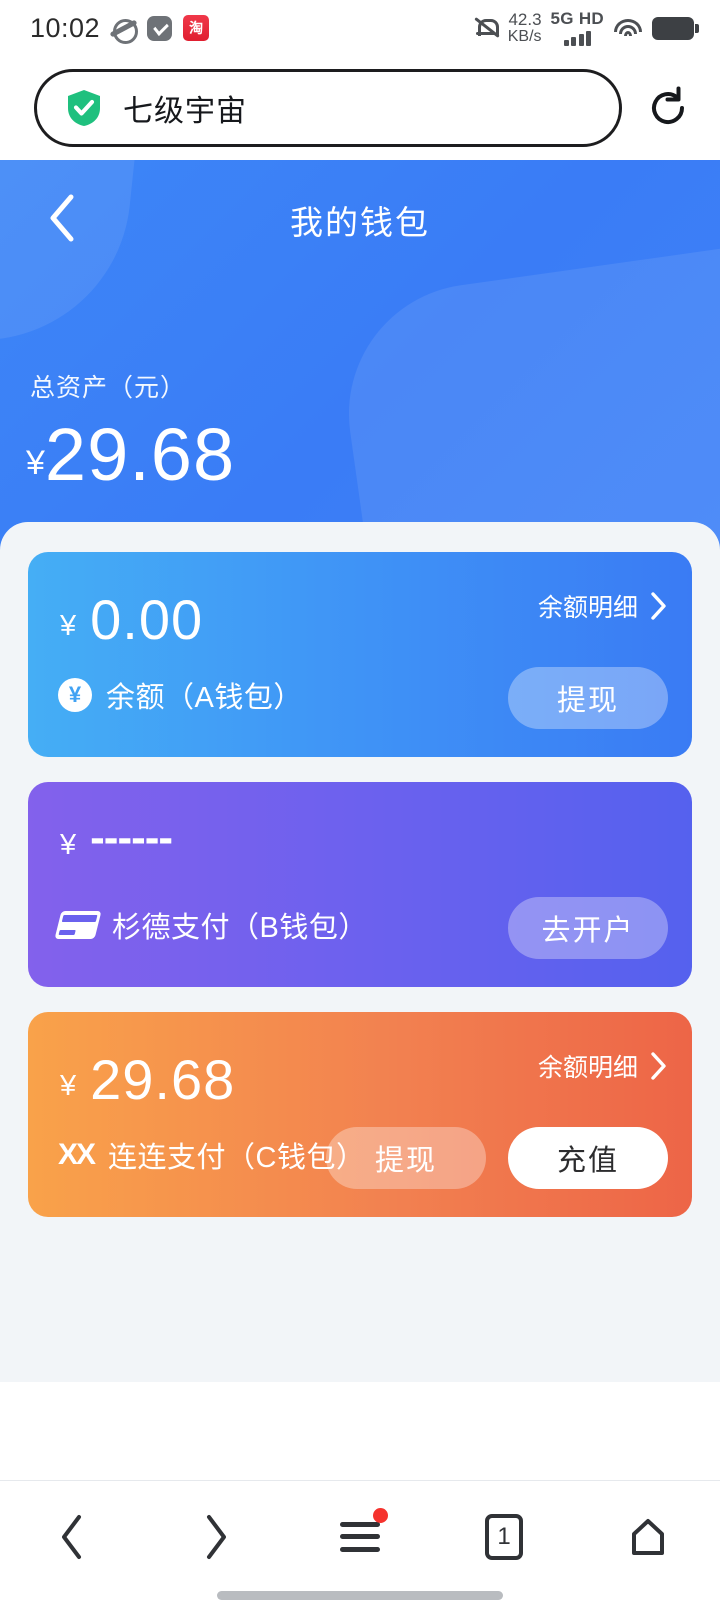 Image resolution: width=720 pixels, height=1612 pixels. I want to click on chevron-left-icon, so click(71, 1536).